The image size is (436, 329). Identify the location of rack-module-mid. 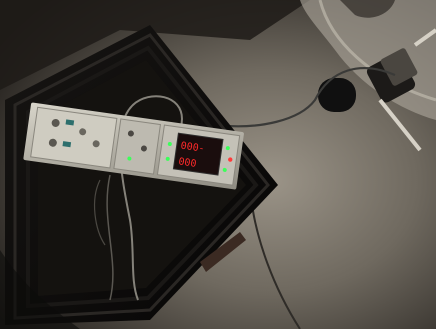
(137, 146).